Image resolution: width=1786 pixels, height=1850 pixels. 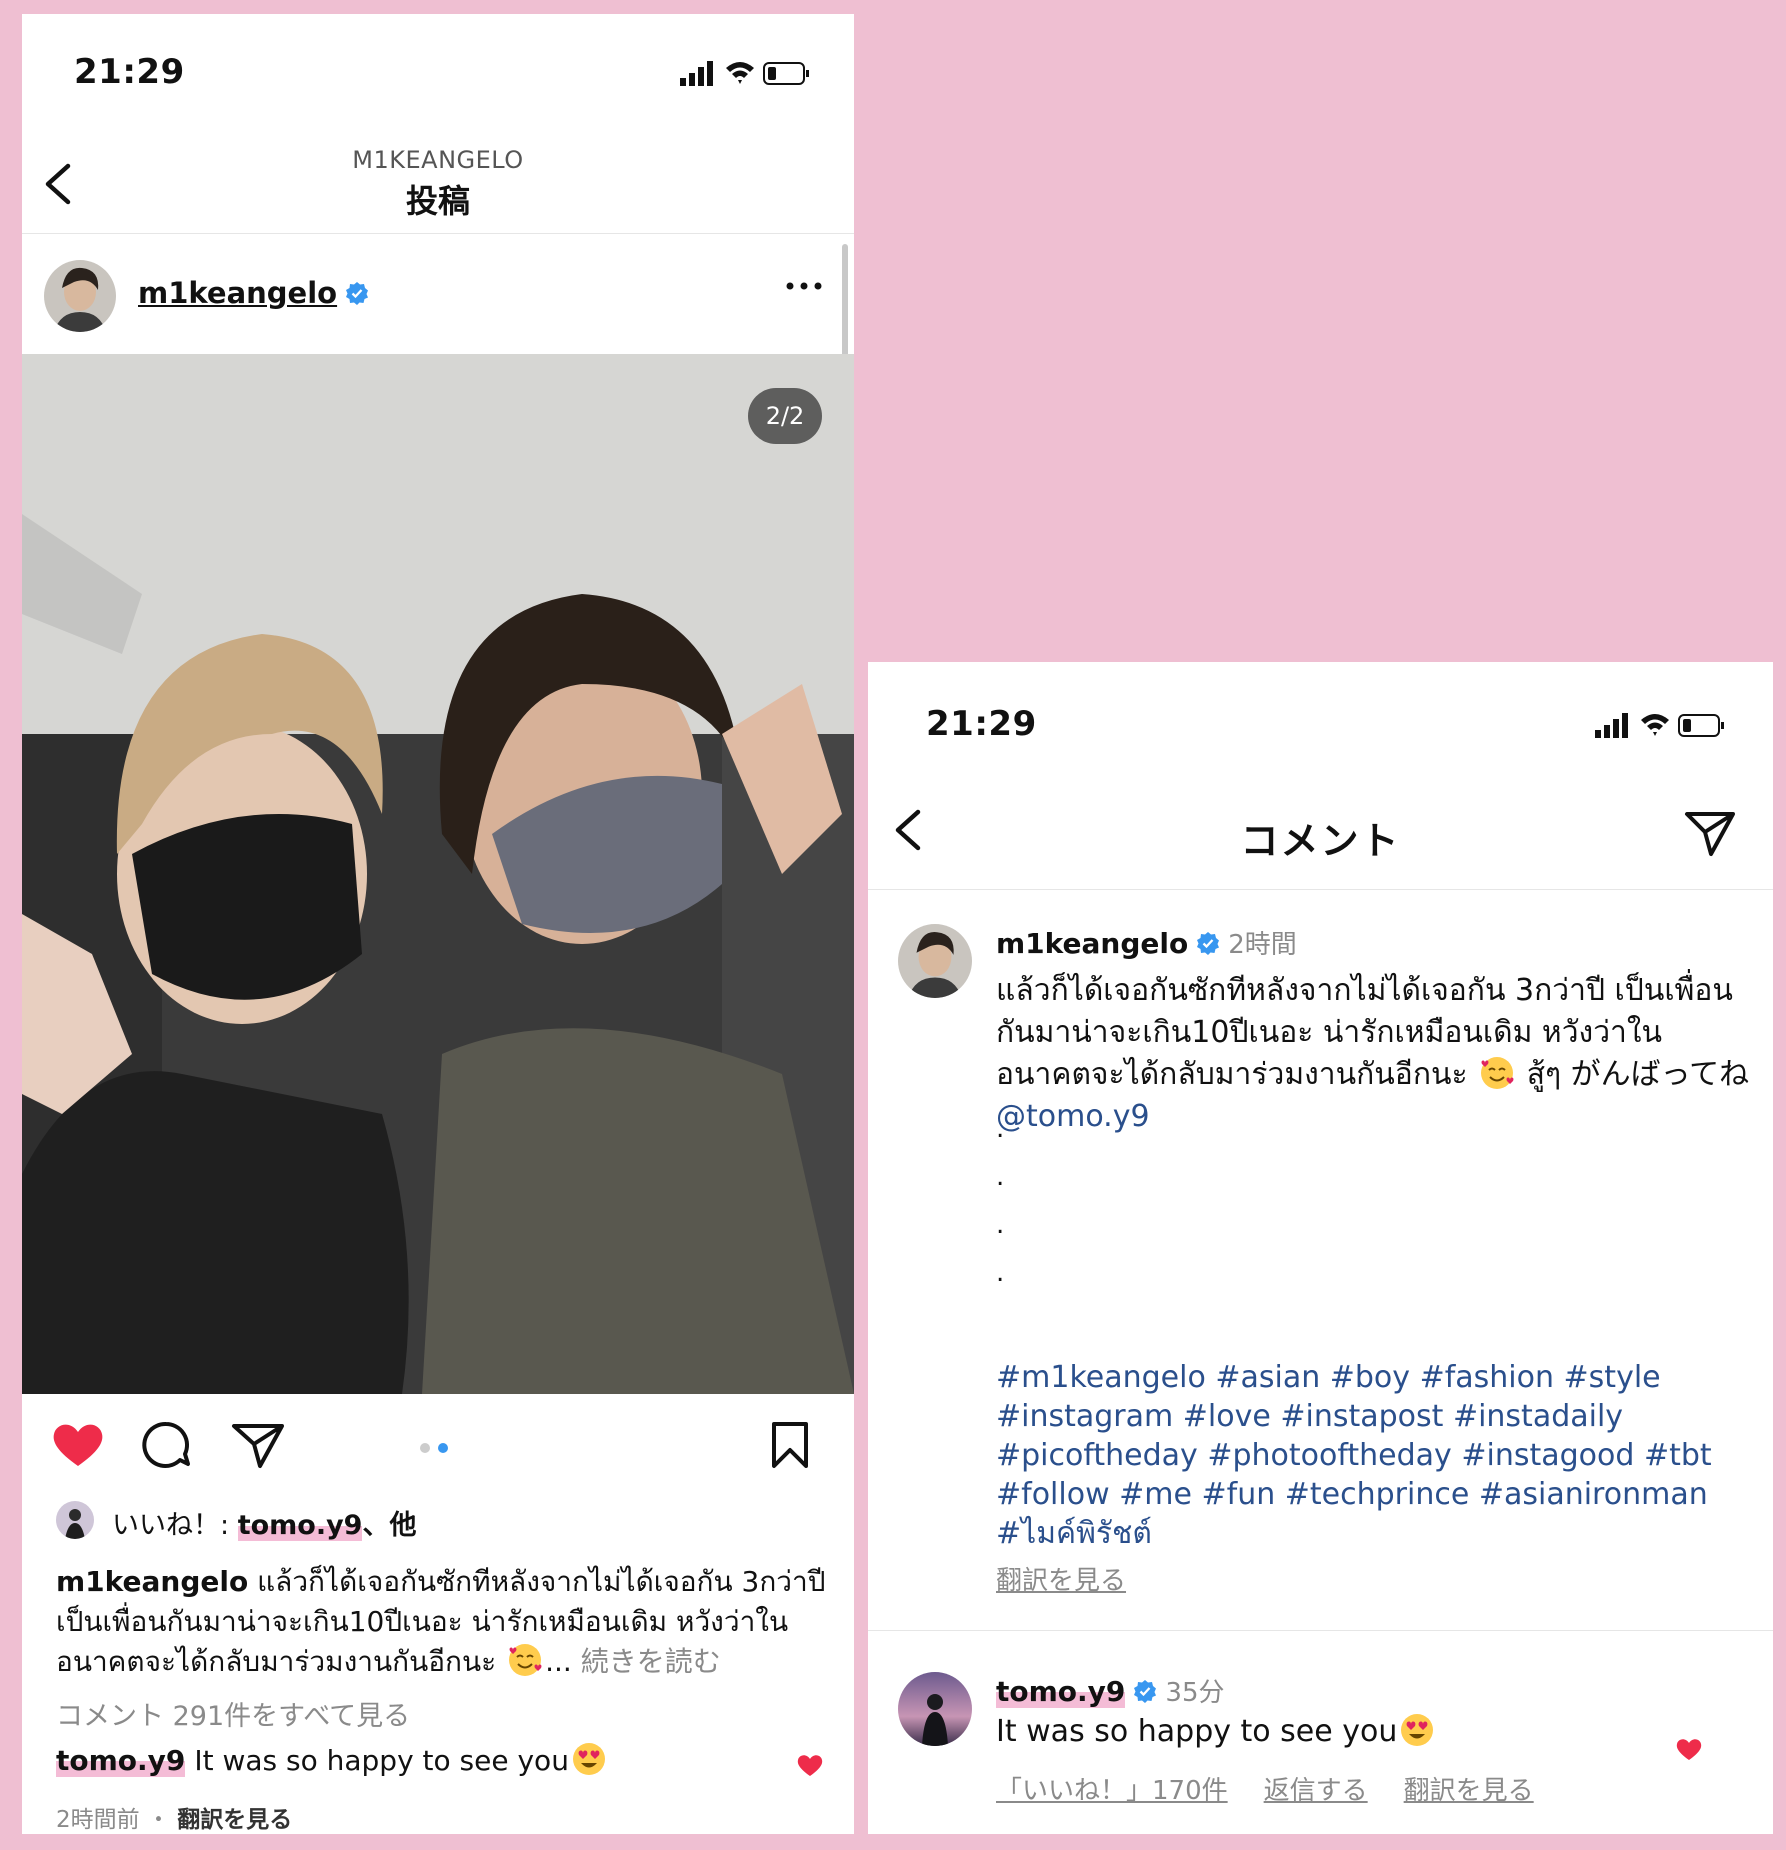 What do you see at coordinates (1262, 945) in the screenshot?
I see `caption-time: 2時間` at bounding box center [1262, 945].